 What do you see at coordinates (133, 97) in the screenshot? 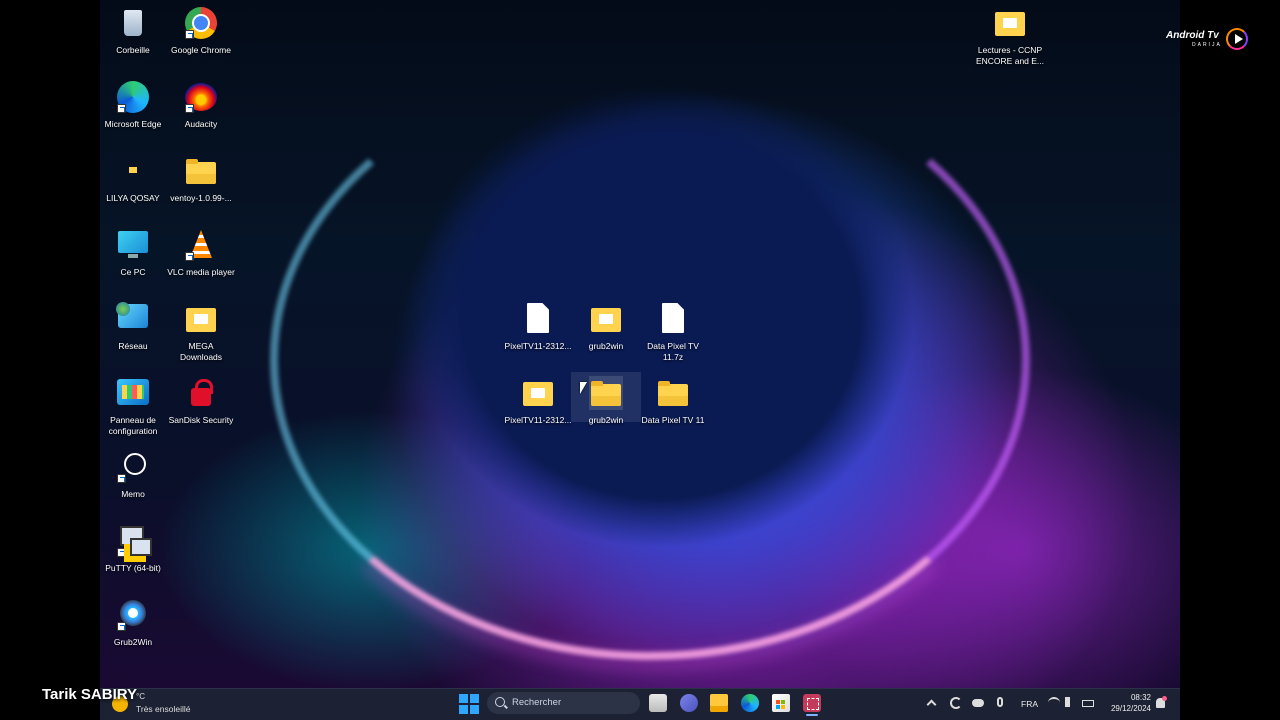
I see `edge-icon` at bounding box center [133, 97].